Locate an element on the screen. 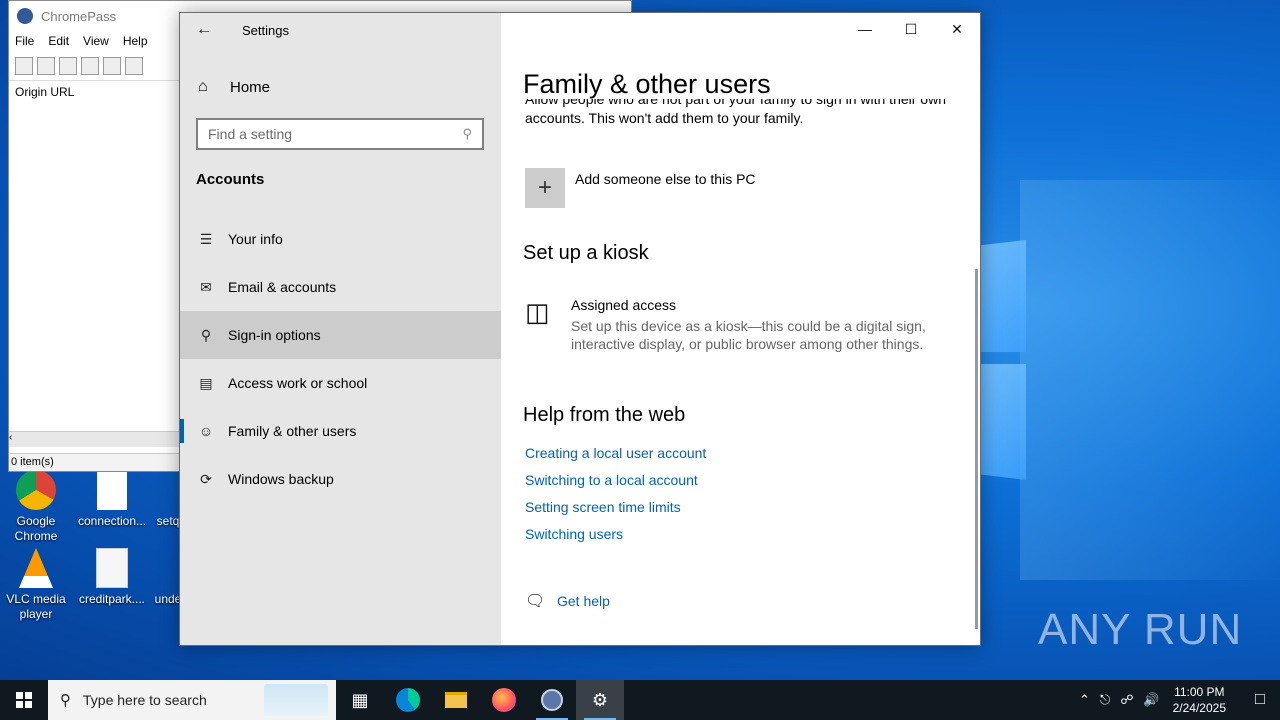  chromepass-title: ChromePass is located at coordinates (79, 16).